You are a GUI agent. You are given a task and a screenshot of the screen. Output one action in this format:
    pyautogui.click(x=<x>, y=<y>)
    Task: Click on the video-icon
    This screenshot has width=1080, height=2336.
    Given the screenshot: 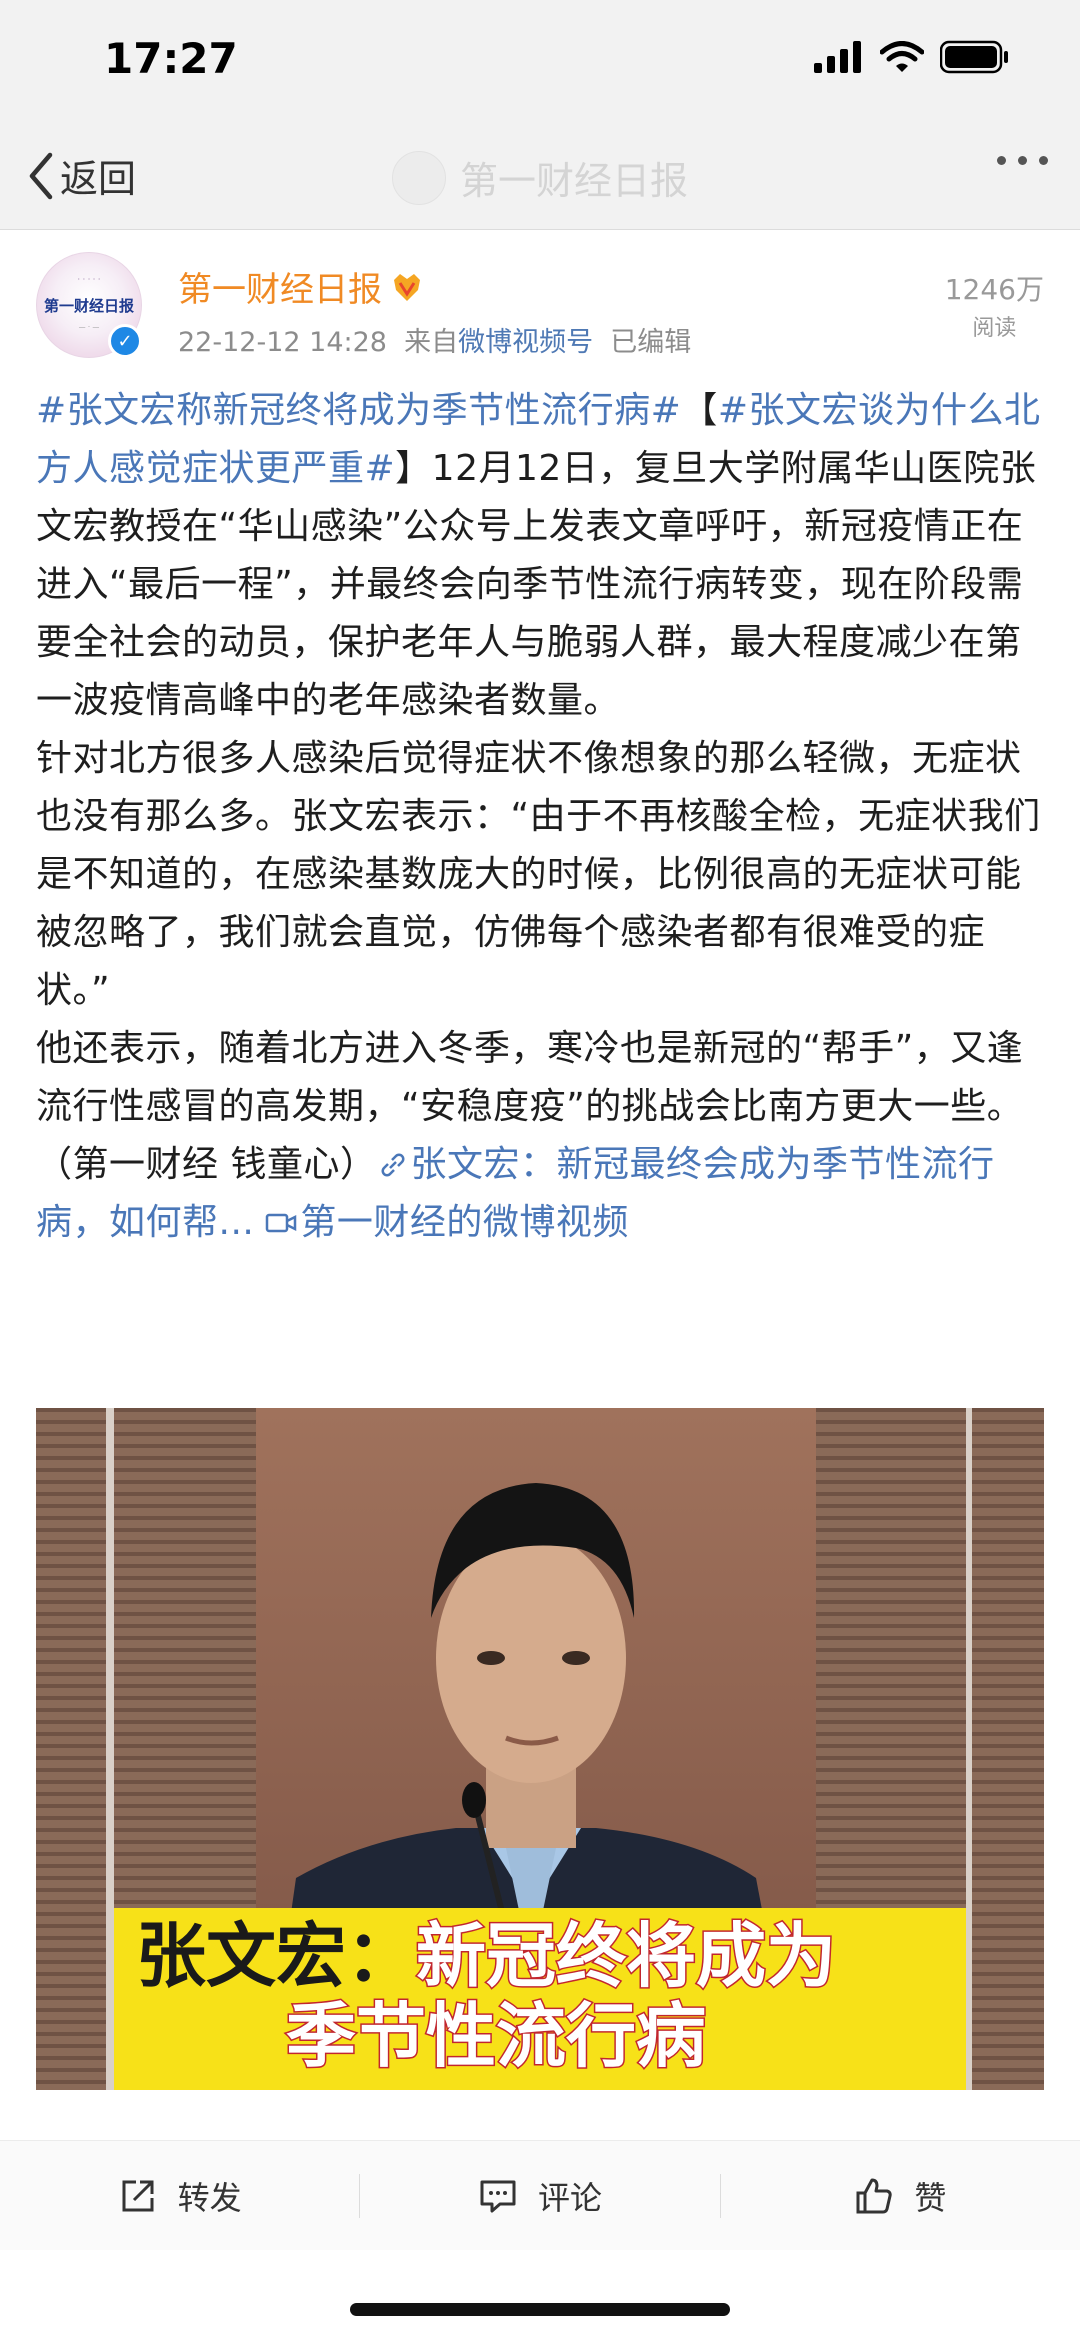 What is the action you would take?
    pyautogui.click(x=281, y=1223)
    